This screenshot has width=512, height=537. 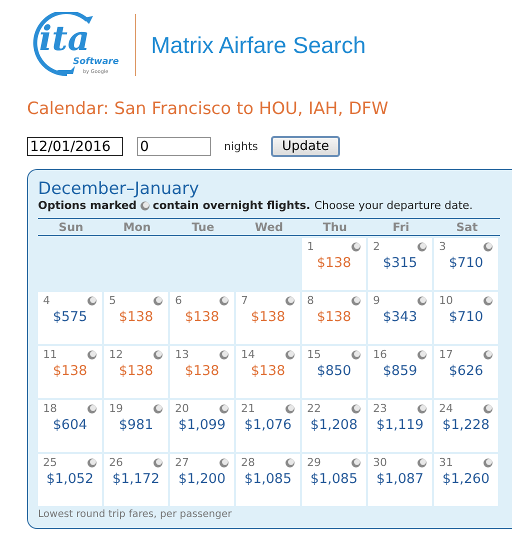 What do you see at coordinates (87, 205) in the screenshot?
I see `note-text: Options marked` at bounding box center [87, 205].